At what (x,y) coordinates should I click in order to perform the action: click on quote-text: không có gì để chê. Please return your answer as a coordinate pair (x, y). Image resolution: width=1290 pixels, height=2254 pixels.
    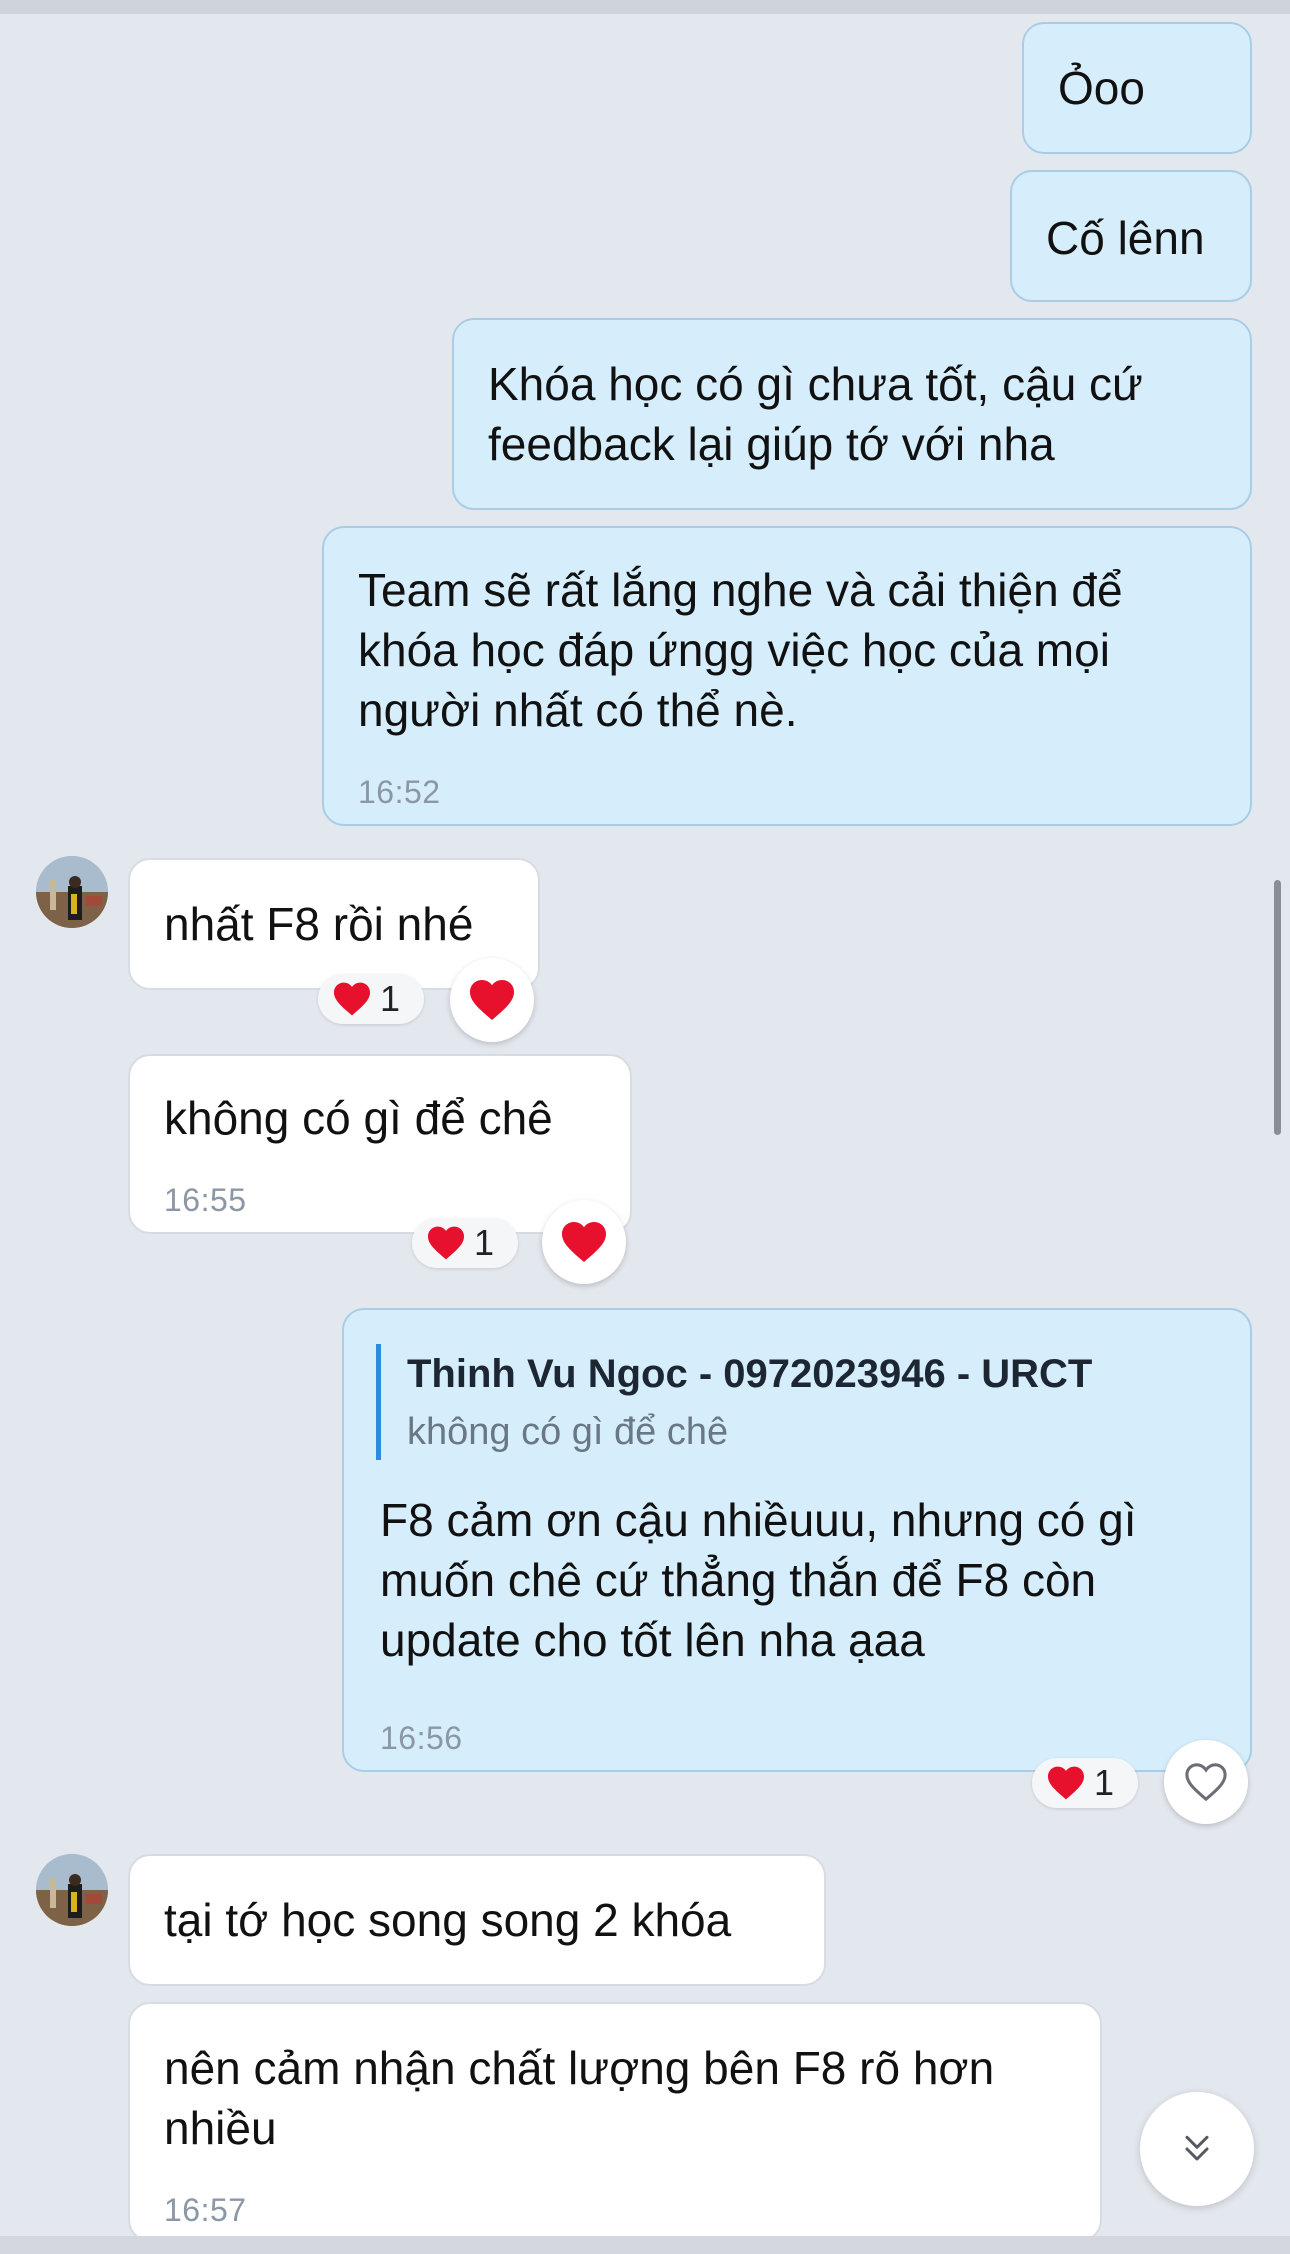
    Looking at the image, I should click on (568, 1432).